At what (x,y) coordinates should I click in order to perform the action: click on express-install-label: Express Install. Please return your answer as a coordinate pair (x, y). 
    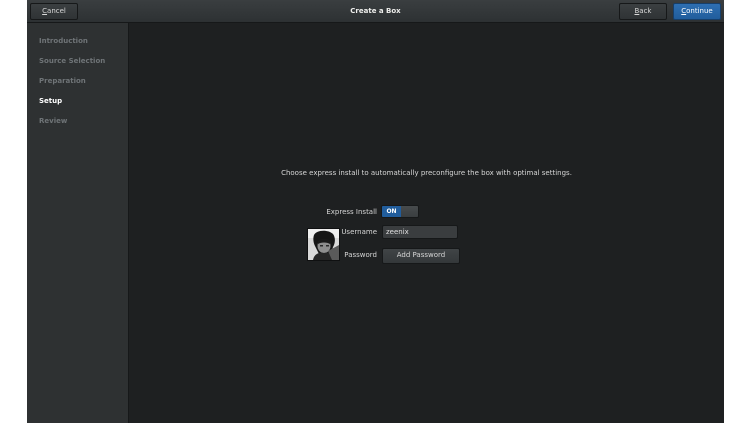
    Looking at the image, I should click on (351, 212).